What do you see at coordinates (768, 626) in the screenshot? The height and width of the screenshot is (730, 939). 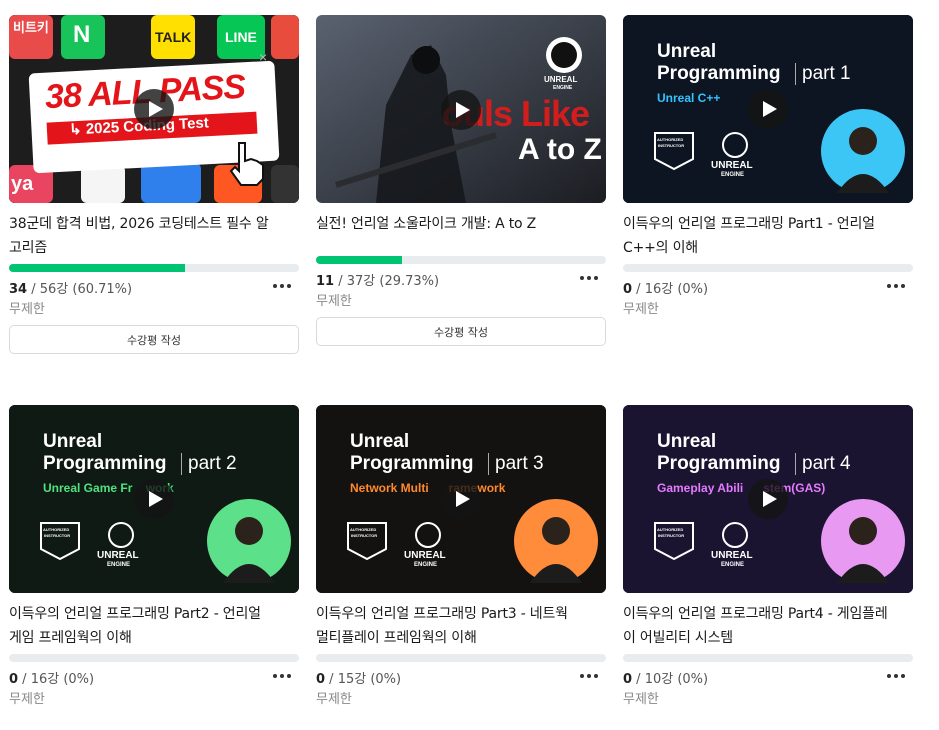 I see `course-title: 이득우의 언리얼 프로그래밍 Part4 - 게임플레 이 어빌리티 시스템` at bounding box center [768, 626].